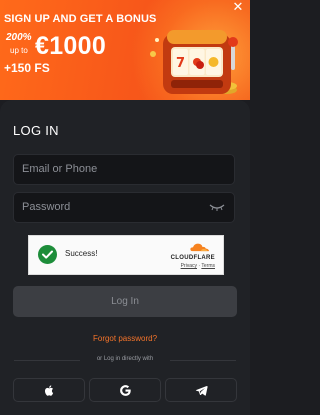 The height and width of the screenshot is (415, 320). What do you see at coordinates (47, 254) in the screenshot?
I see `success-check-icon` at bounding box center [47, 254].